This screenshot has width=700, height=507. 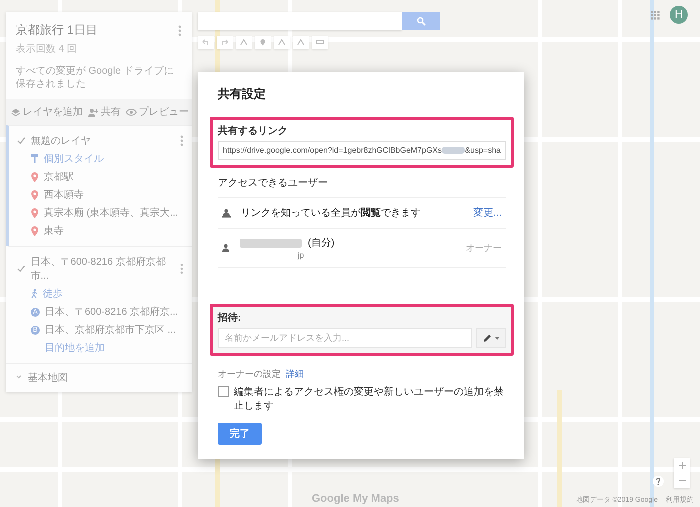 What do you see at coordinates (271, 243) in the screenshot?
I see `blurred-name` at bounding box center [271, 243].